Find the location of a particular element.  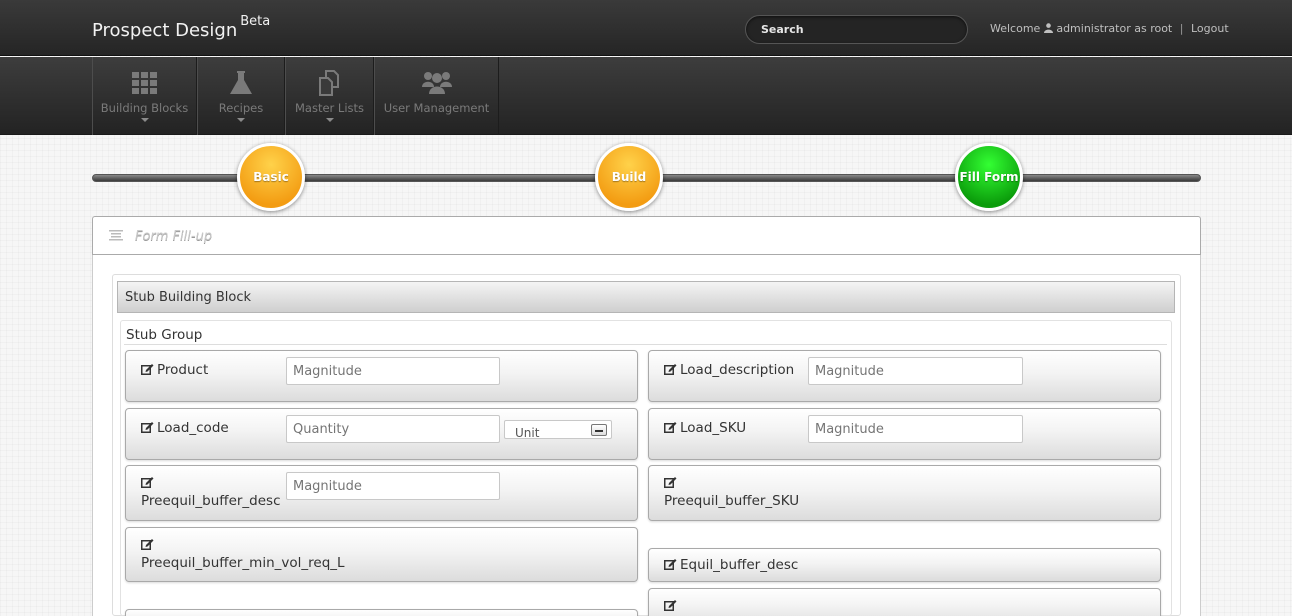

nav-master-lists: Master Lists is located at coordinates (329, 96).